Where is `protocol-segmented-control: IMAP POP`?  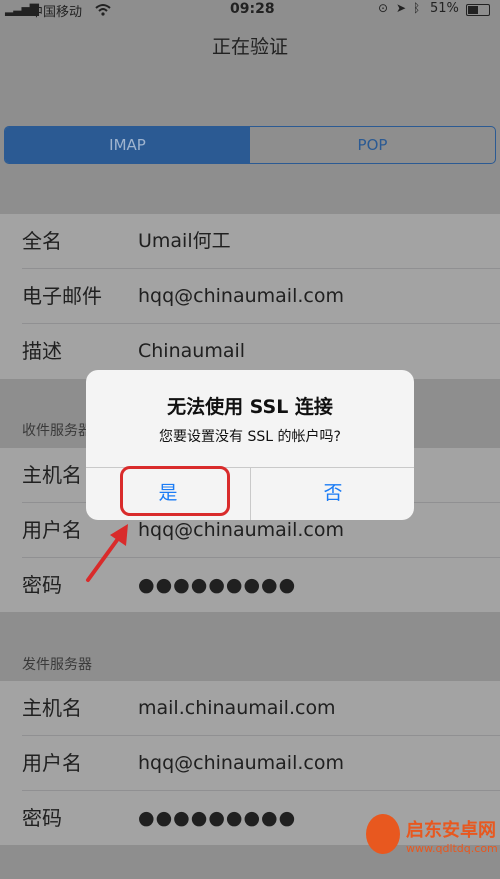 protocol-segmented-control: IMAP POP is located at coordinates (250, 145).